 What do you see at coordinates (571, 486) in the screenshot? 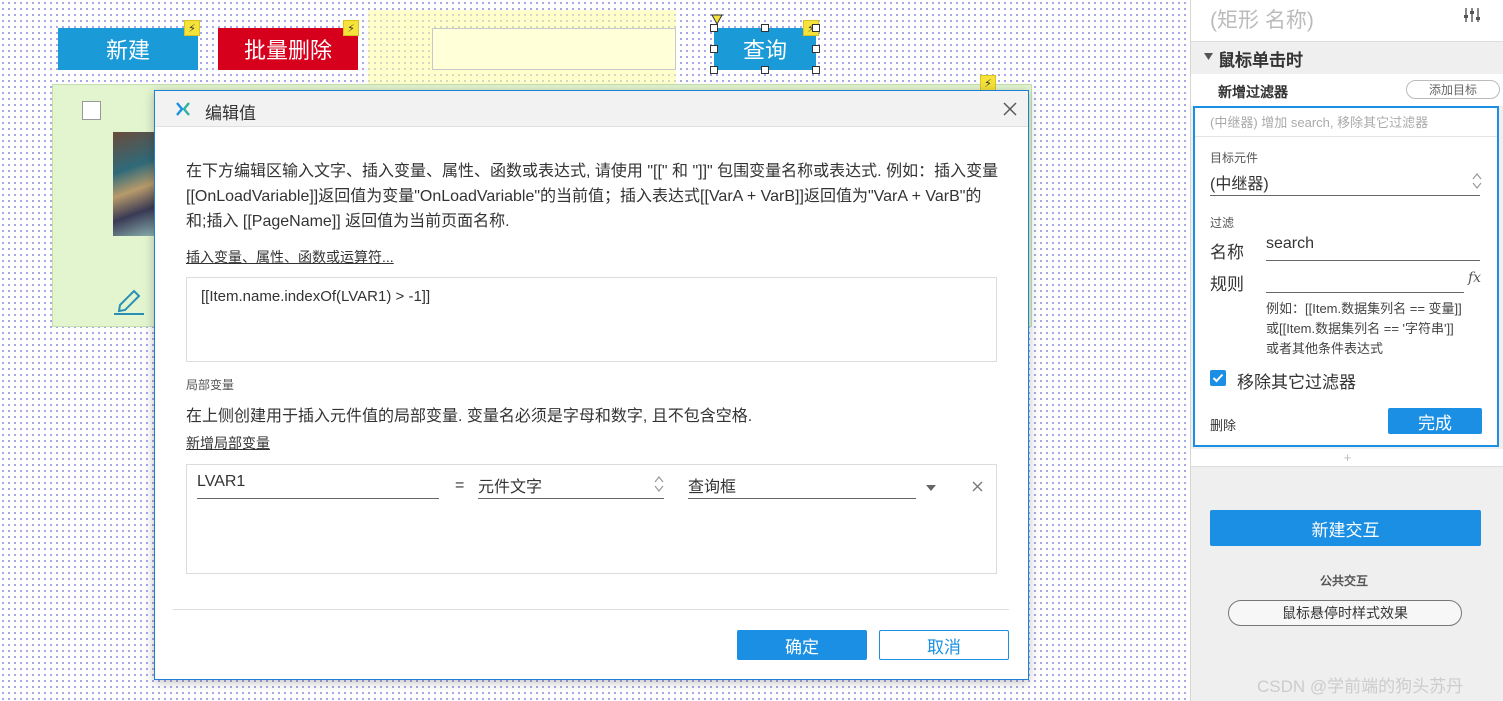
I see `local-var-type-select: 元件文字` at bounding box center [571, 486].